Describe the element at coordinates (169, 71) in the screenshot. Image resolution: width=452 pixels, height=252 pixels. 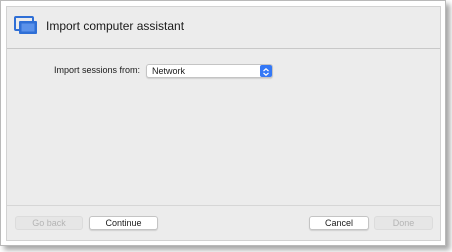
I see `import-source-value: Network` at that location.